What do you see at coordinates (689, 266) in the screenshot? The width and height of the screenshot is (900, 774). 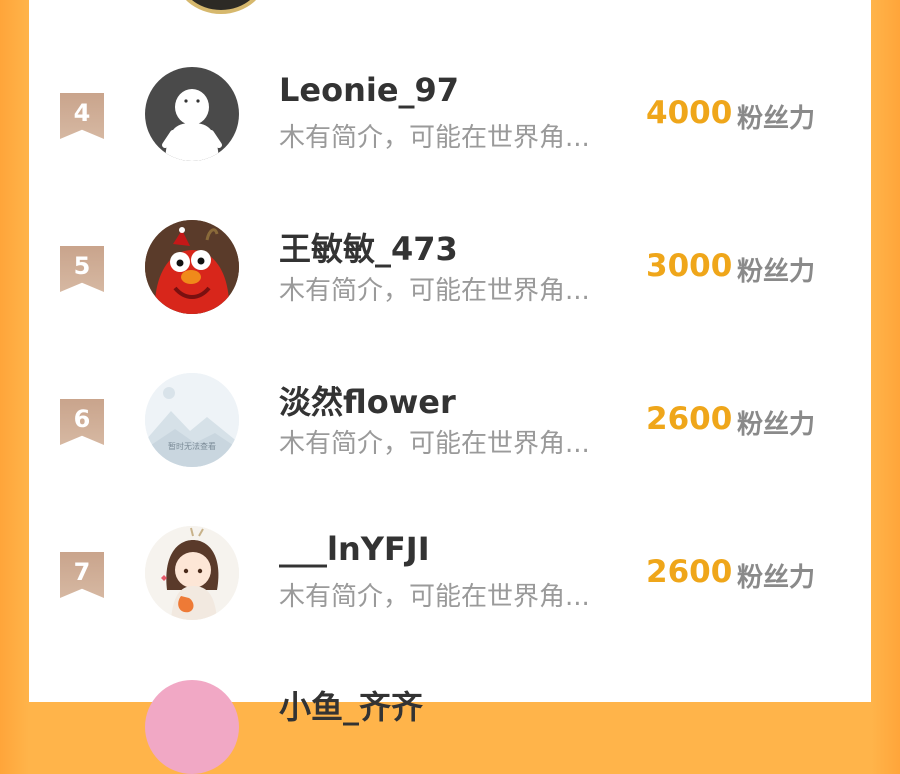 I see `fans-count: 3000` at bounding box center [689, 266].